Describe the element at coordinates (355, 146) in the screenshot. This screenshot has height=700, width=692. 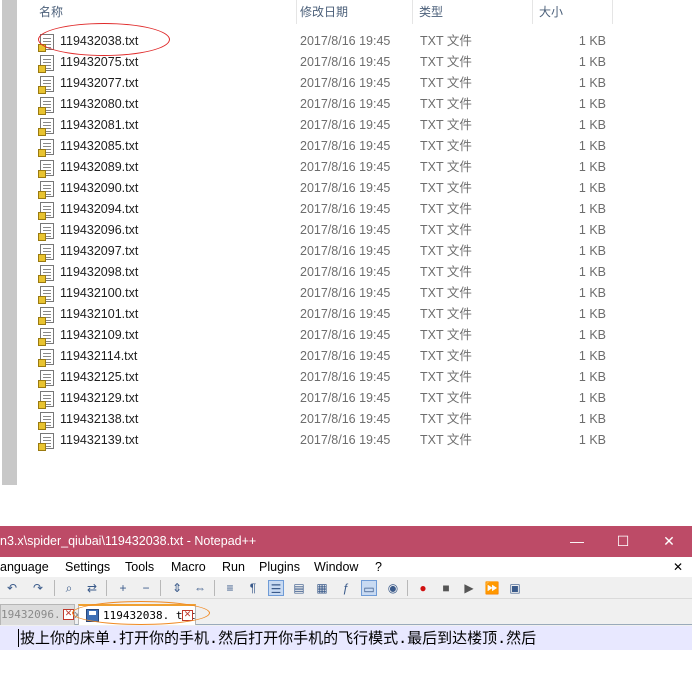
I see `file-row: 119432085.txt 2017/8/16 19:45 TXT 文件 1 KB` at that location.